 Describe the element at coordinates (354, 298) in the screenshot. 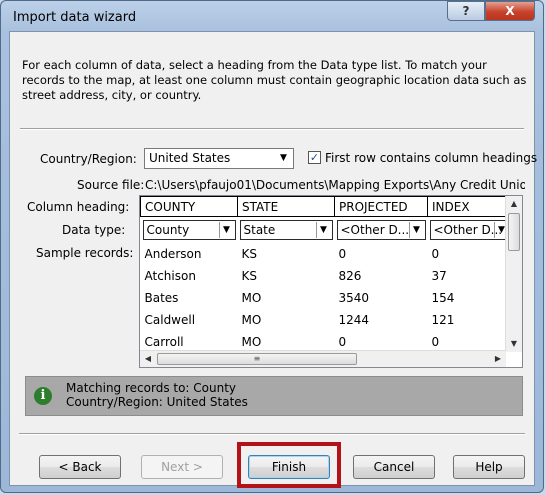

I see `table-cell: 3540` at that location.